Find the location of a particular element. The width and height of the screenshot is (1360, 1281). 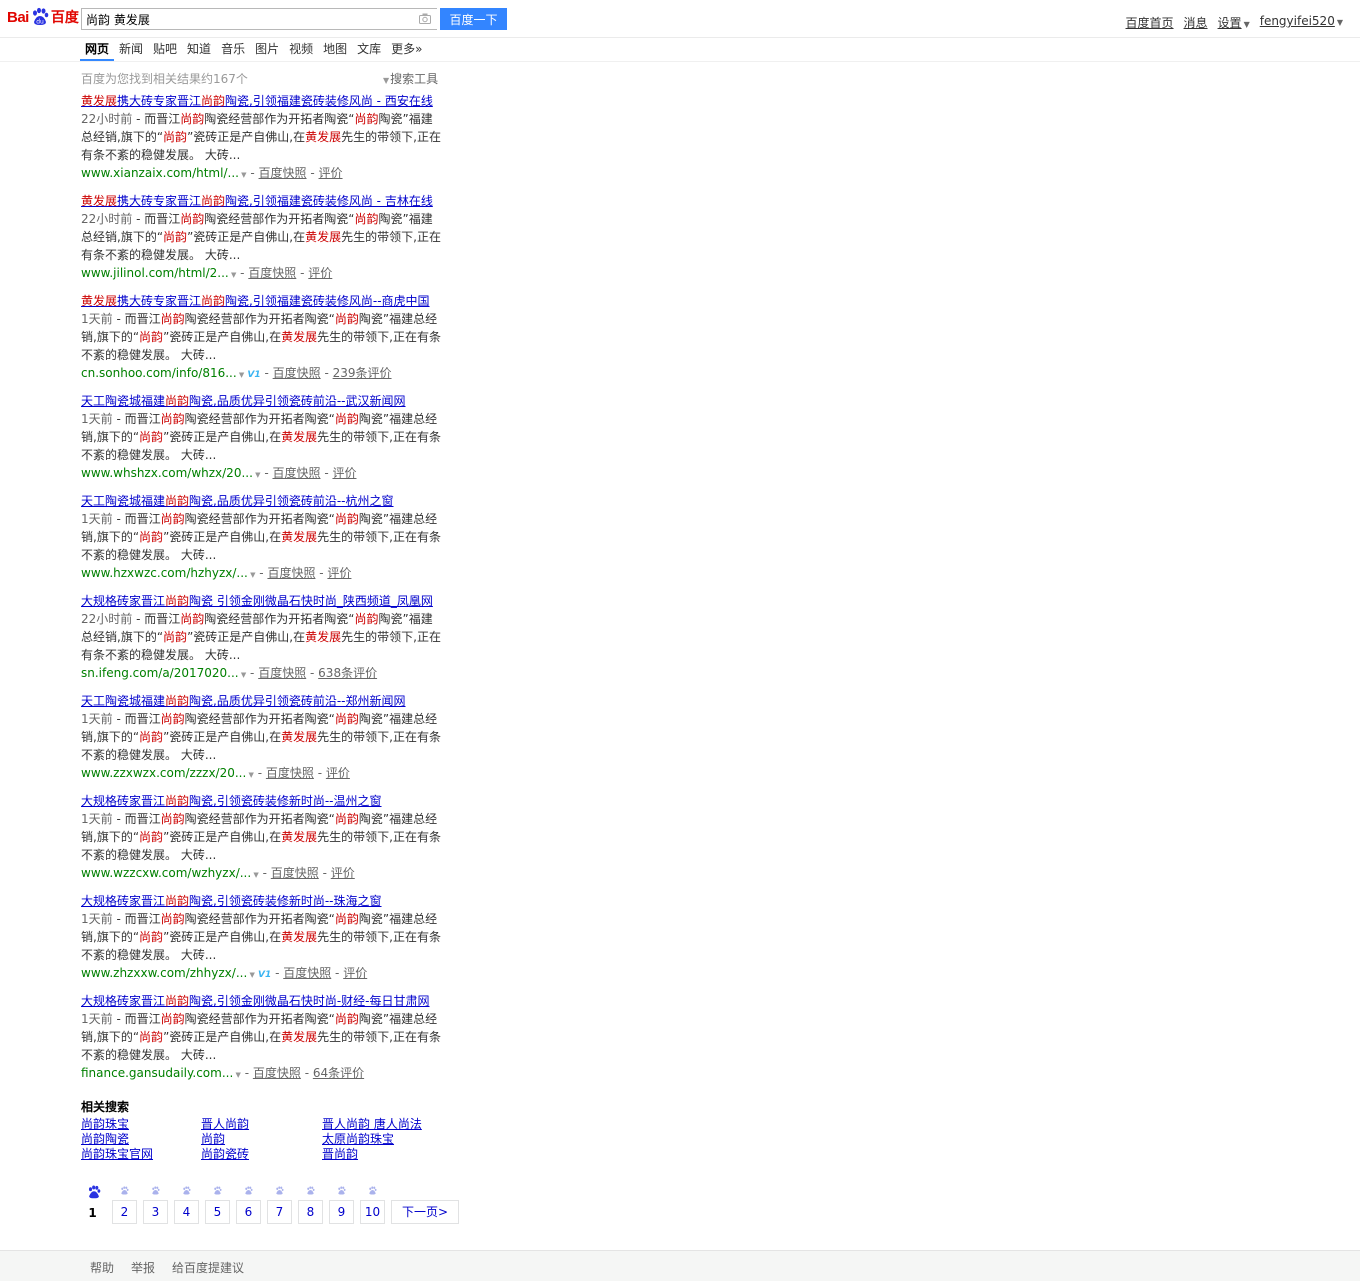

result-title-link: 大规格砖家晋江尚韵陶瓷,引领金刚微晶石快时尚-财经-每日甘肃网 is located at coordinates (261, 1001).